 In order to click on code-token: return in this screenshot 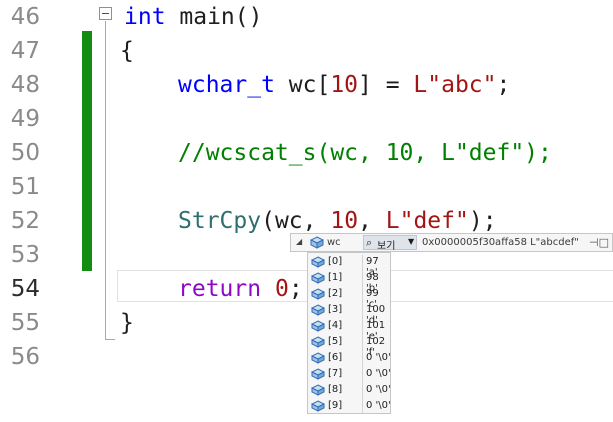, I will do `click(220, 289)`.